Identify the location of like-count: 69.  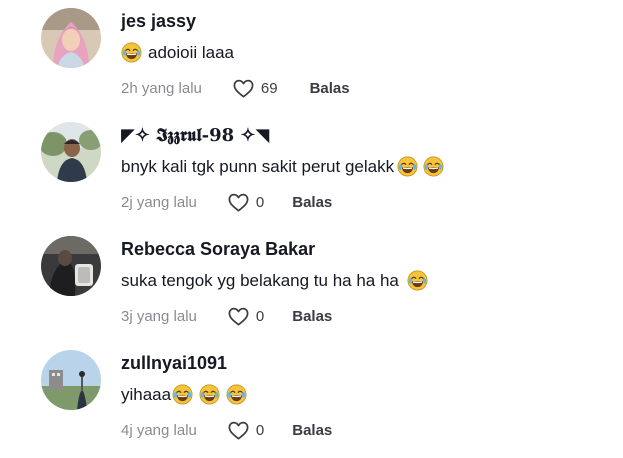
(269, 88).